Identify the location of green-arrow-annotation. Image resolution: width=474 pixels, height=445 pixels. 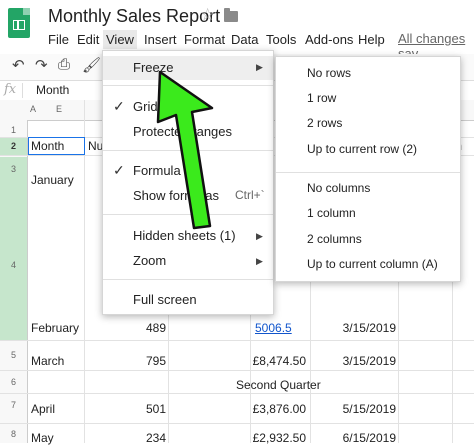
(185, 150).